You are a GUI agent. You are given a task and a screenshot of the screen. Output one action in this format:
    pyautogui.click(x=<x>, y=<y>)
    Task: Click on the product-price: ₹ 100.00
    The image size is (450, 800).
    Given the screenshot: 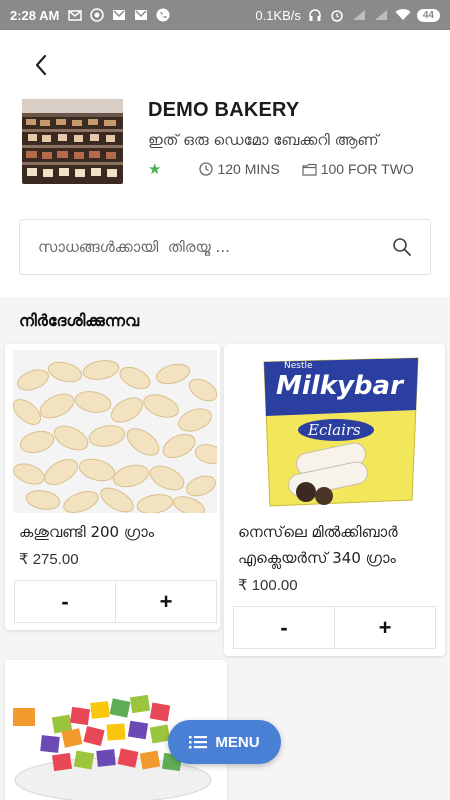 What is the action you would take?
    pyautogui.click(x=268, y=585)
    